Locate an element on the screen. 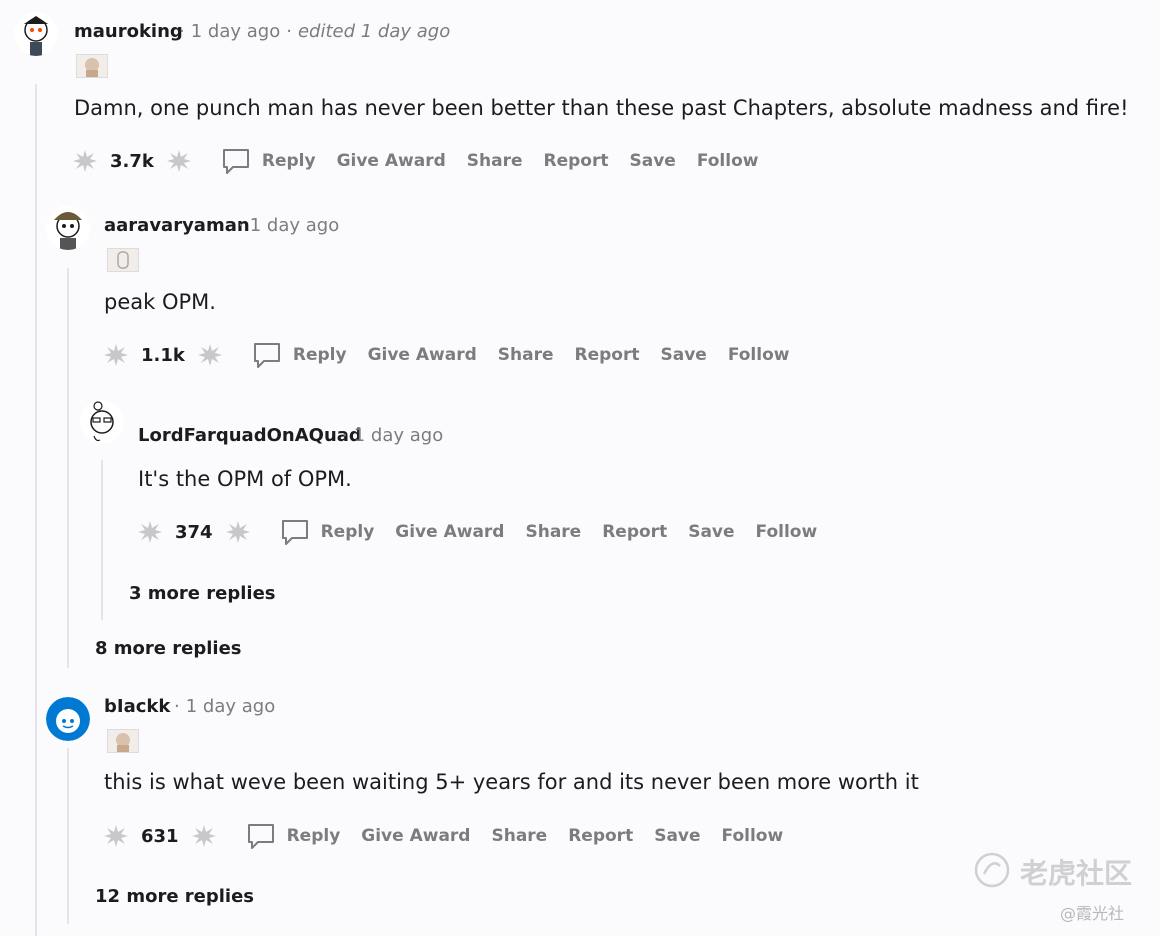 The image size is (1160, 936). vote-score: 631 is located at coordinates (160, 836).